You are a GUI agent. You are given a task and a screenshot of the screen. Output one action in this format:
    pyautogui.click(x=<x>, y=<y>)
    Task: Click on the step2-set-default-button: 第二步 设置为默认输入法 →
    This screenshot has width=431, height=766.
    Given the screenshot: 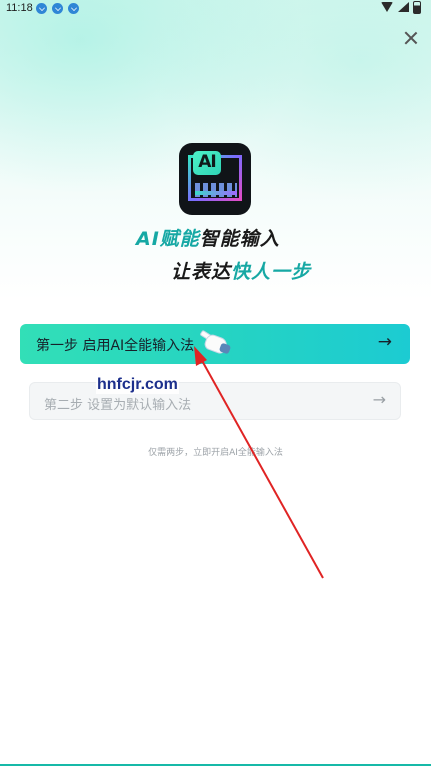 What is the action you would take?
    pyautogui.click(x=215, y=401)
    